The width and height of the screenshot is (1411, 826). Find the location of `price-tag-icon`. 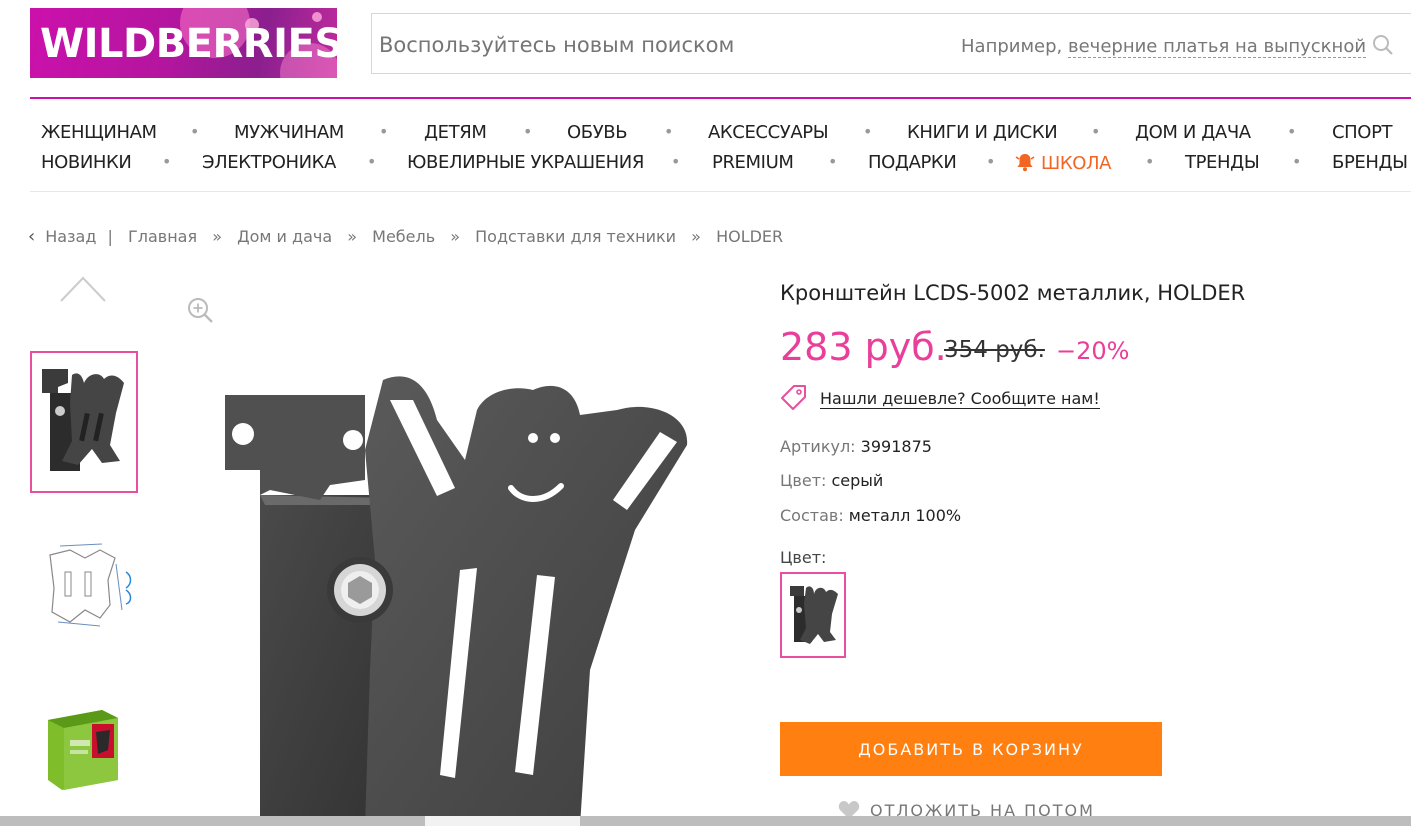

price-tag-icon is located at coordinates (793, 397).